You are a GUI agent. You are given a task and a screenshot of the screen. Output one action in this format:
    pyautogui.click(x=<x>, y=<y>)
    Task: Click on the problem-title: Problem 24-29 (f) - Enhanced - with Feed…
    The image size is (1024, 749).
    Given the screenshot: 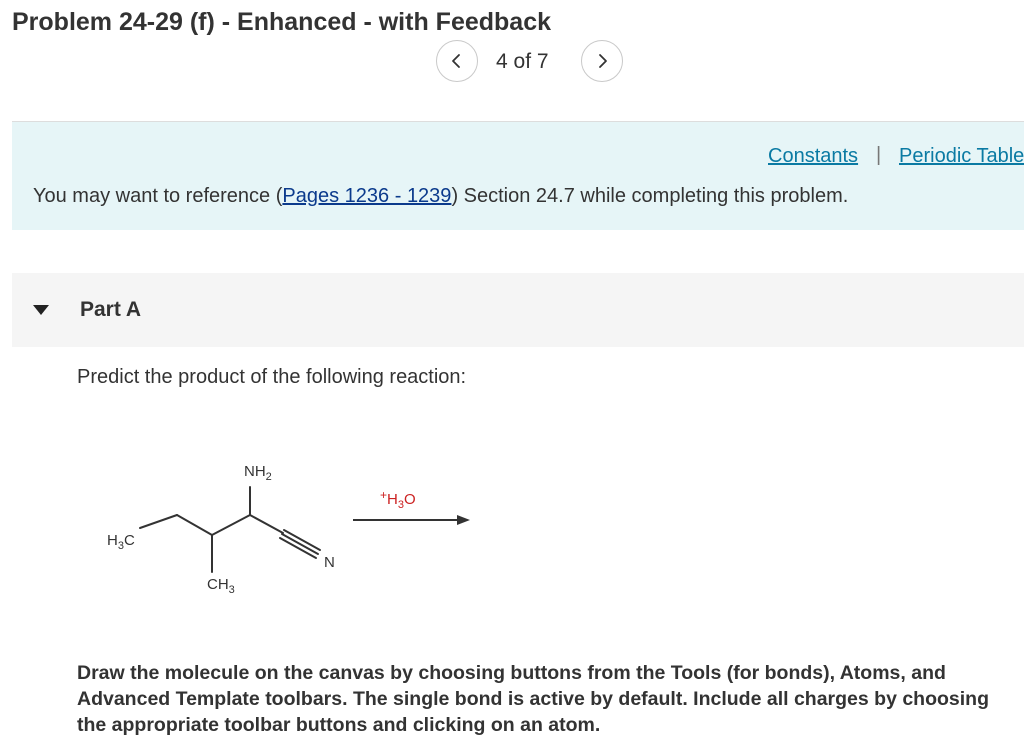 What is the action you would take?
    pyautogui.click(x=282, y=22)
    